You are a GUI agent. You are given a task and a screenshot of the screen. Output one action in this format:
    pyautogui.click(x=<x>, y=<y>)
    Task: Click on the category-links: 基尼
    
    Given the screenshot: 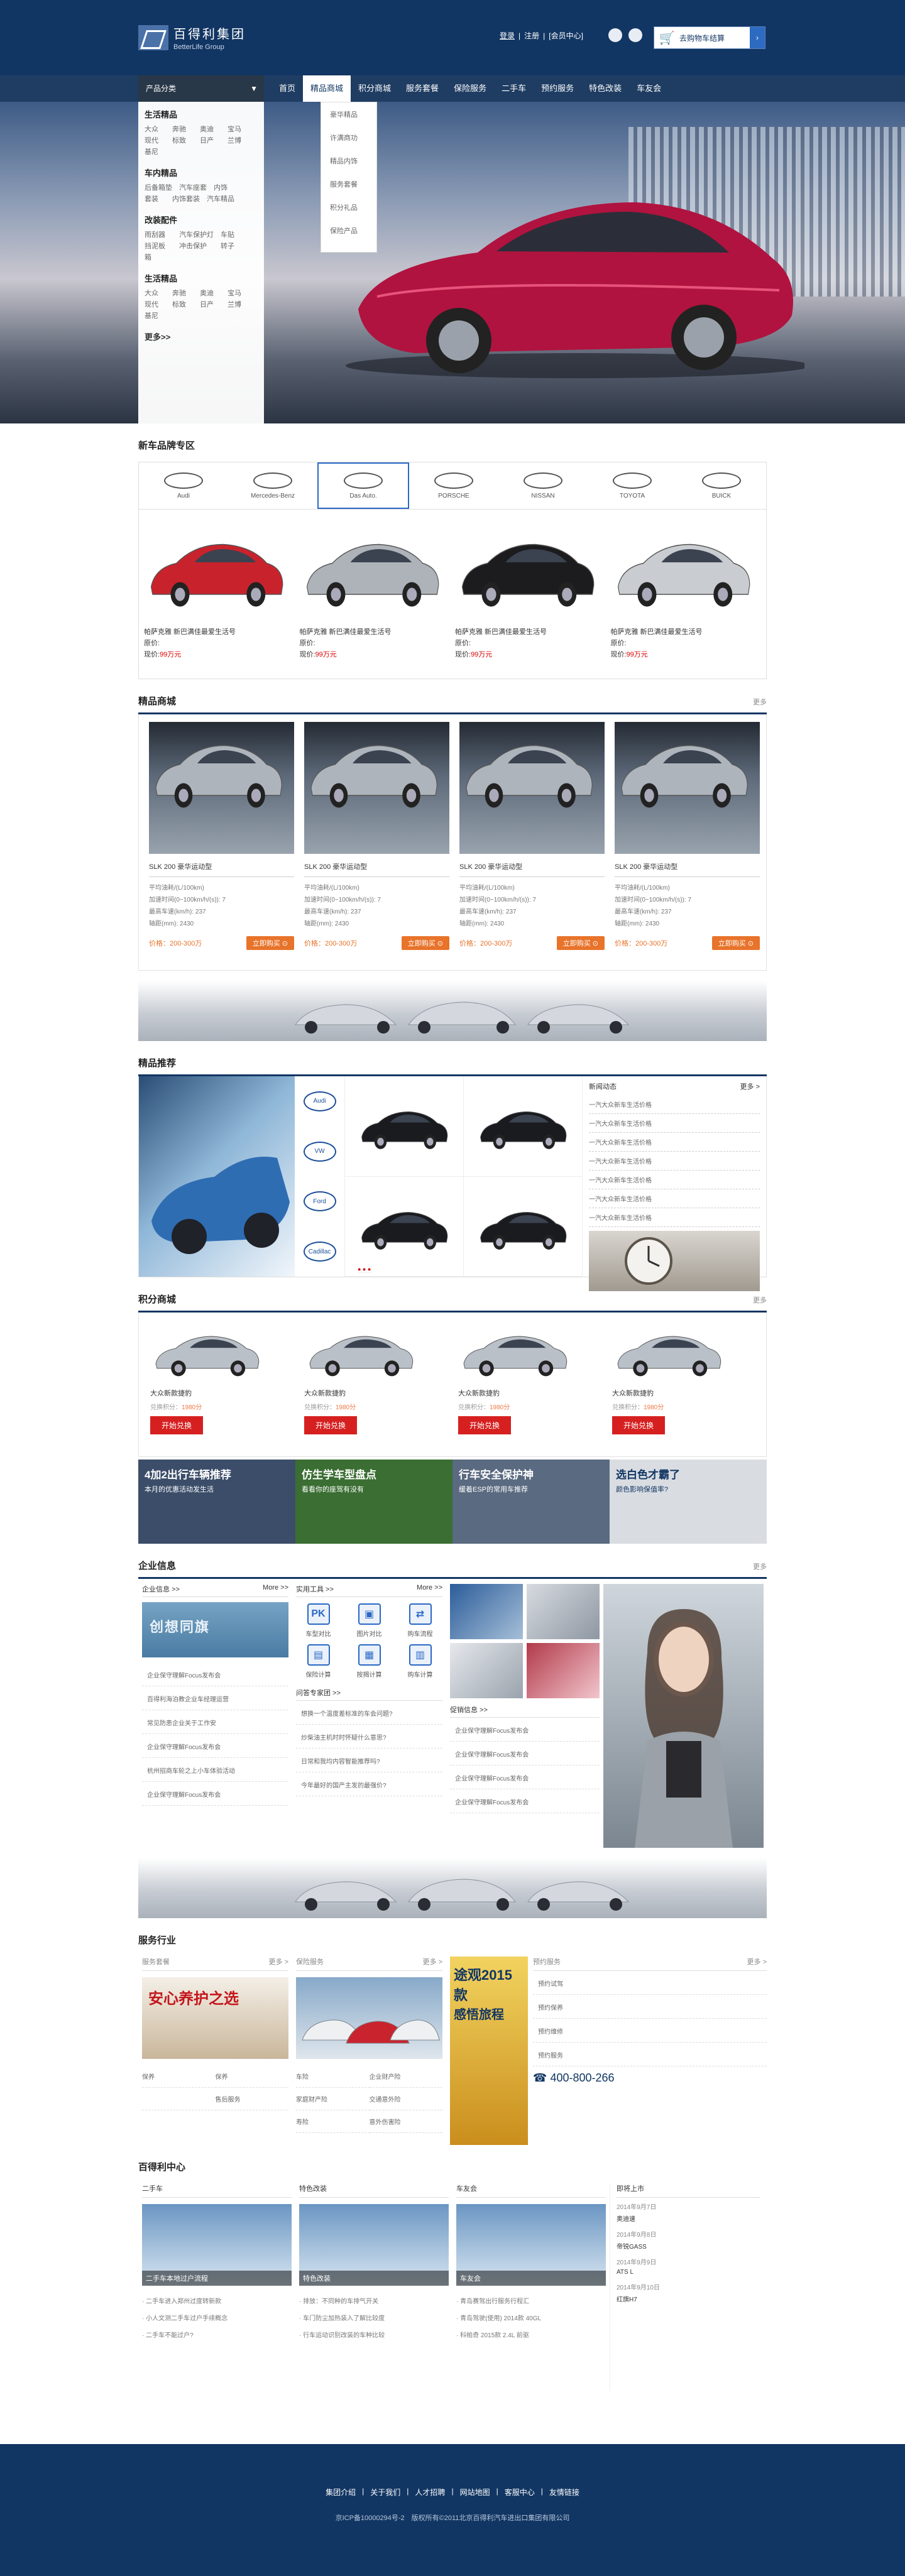 What is the action you would take?
    pyautogui.click(x=201, y=316)
    